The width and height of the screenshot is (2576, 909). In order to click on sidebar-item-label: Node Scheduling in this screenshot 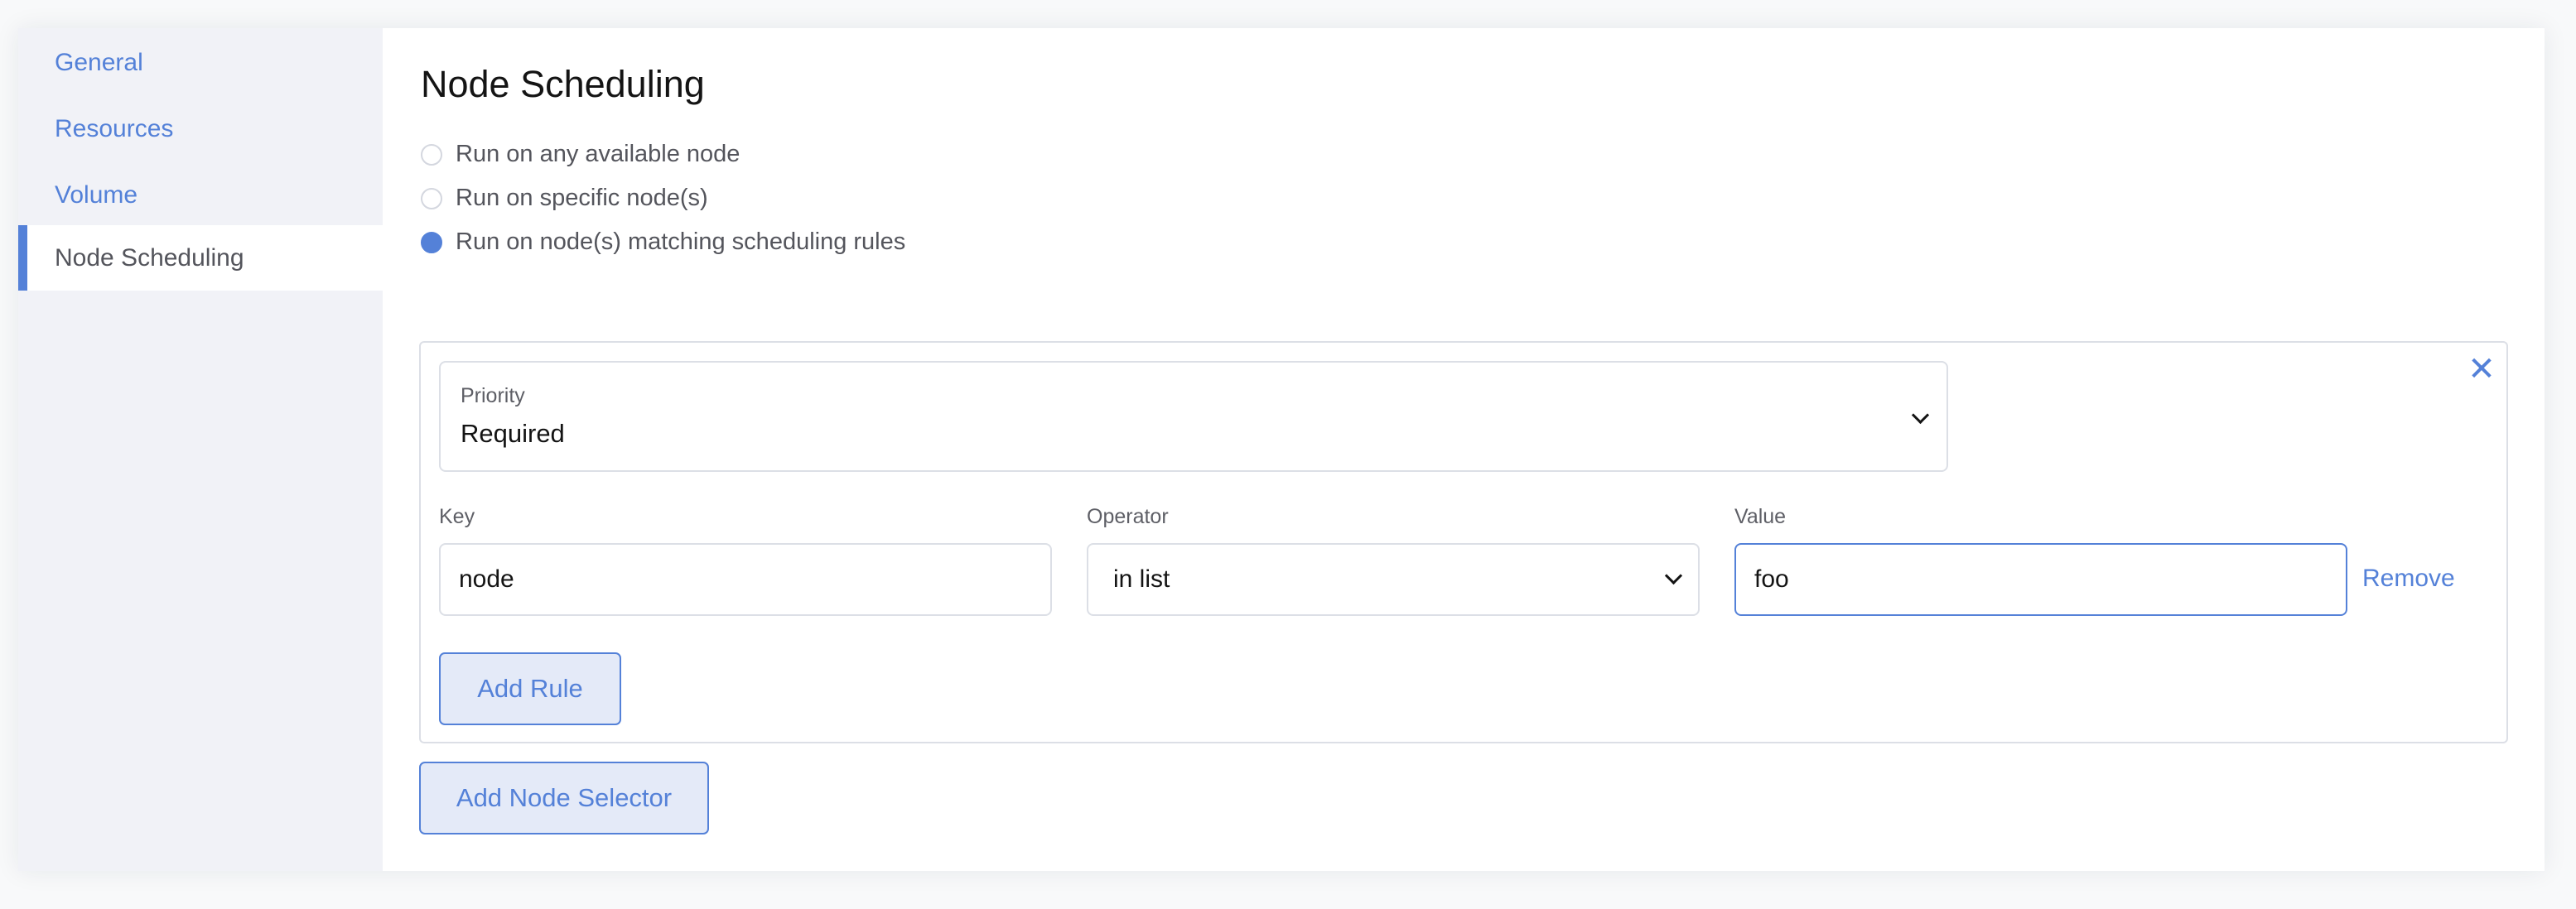, I will do `click(150, 257)`.